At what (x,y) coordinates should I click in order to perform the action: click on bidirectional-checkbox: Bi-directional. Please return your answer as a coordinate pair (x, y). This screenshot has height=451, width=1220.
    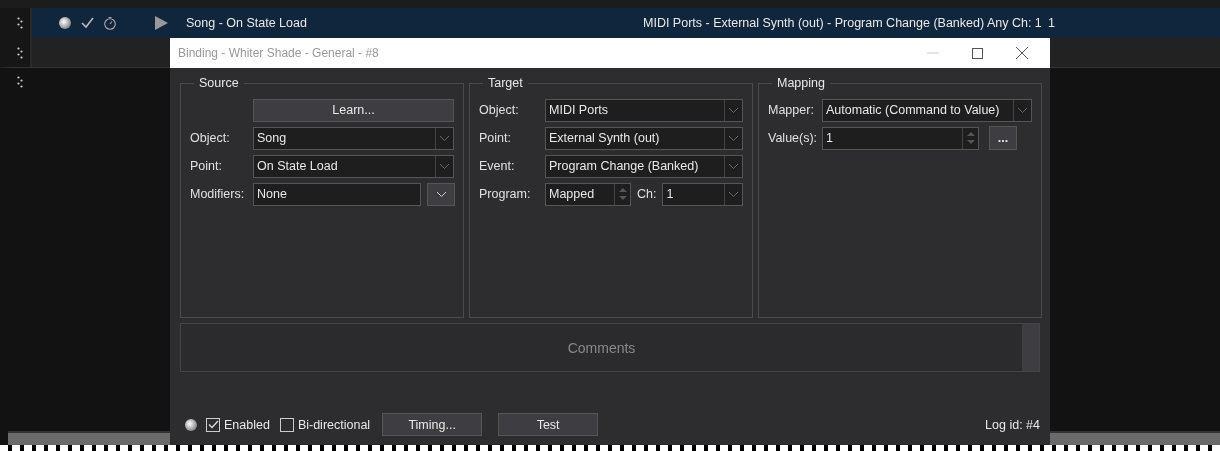
    Looking at the image, I should click on (325, 424).